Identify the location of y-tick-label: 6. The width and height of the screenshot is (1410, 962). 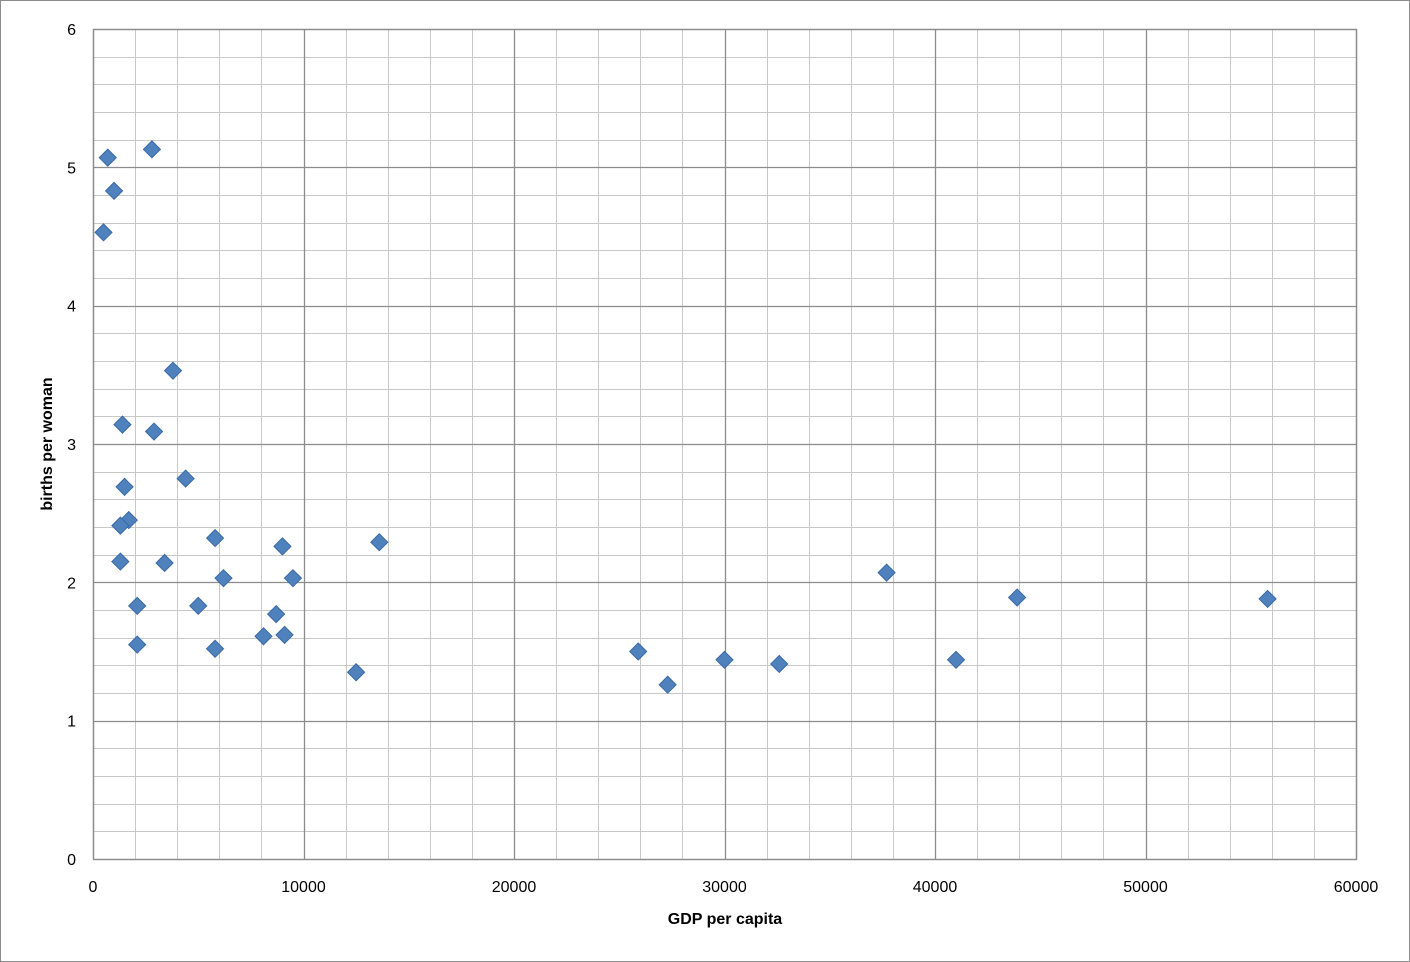
(71, 30).